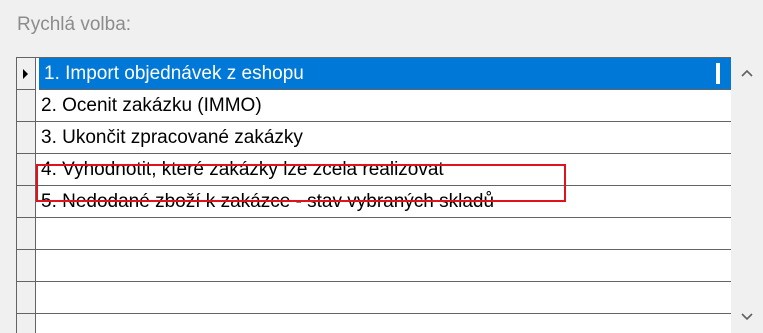 This screenshot has width=763, height=333. Describe the element at coordinates (383, 106) in the screenshot. I see `list-item-label: 2. Ocenit zakázku (IMMO)` at that location.